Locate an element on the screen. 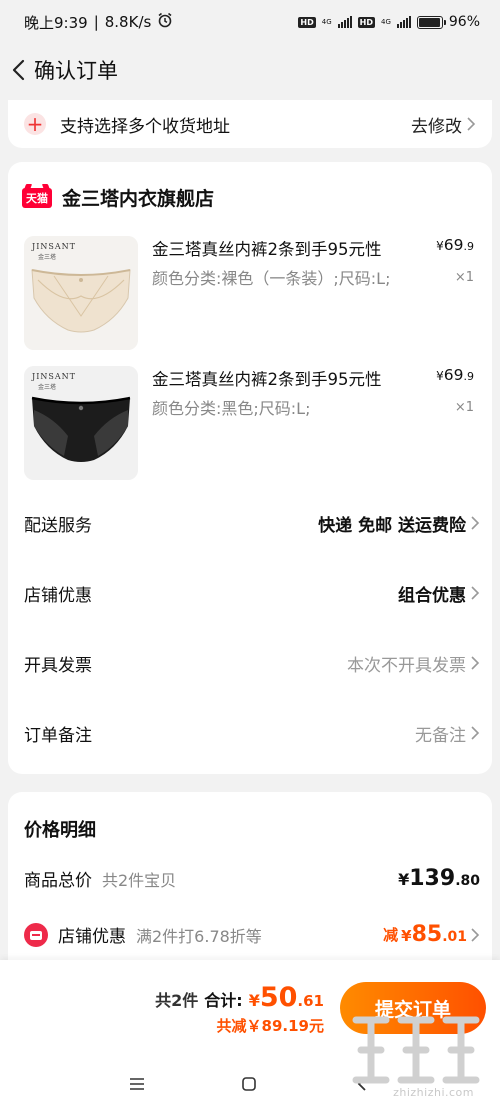 The height and width of the screenshot is (1111, 500). saved-amount: 共减￥89.19元 is located at coordinates (270, 1026).